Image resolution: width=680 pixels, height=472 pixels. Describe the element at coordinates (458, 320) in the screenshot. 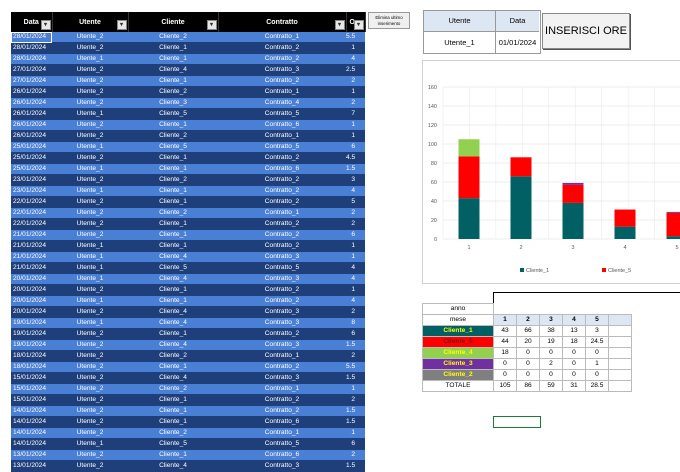

I see `mese-label: mese` at that location.